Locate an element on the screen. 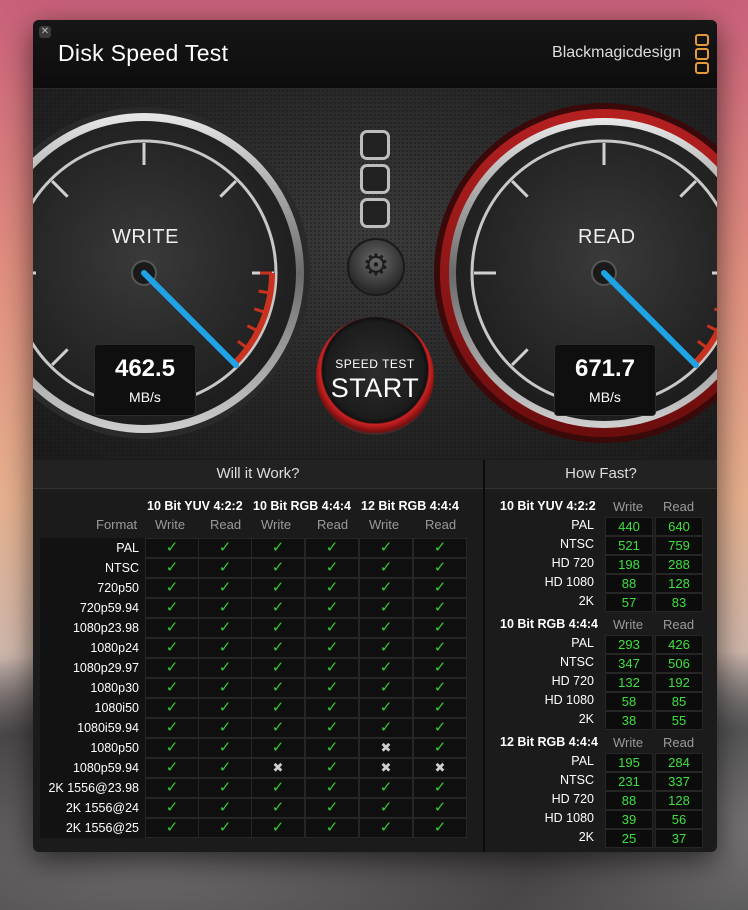 This screenshot has height=910, width=748. start-button-label: START is located at coordinates (375, 388).